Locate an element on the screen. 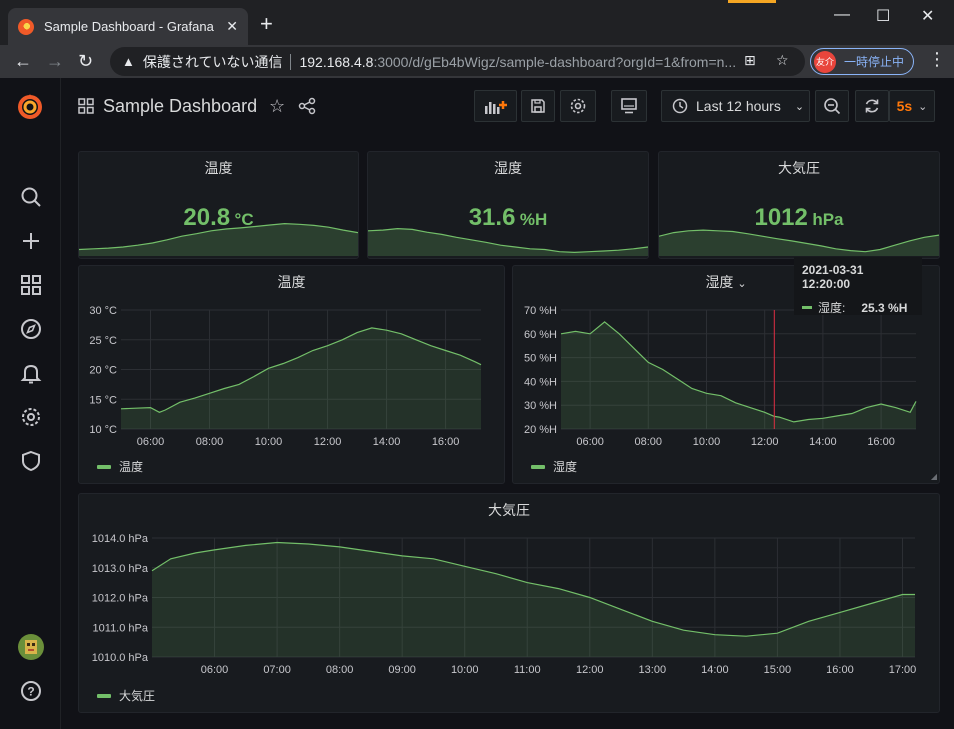 This screenshot has height=729, width=954. time-range-picker: Last 12 hours ⌄ is located at coordinates (735, 106).